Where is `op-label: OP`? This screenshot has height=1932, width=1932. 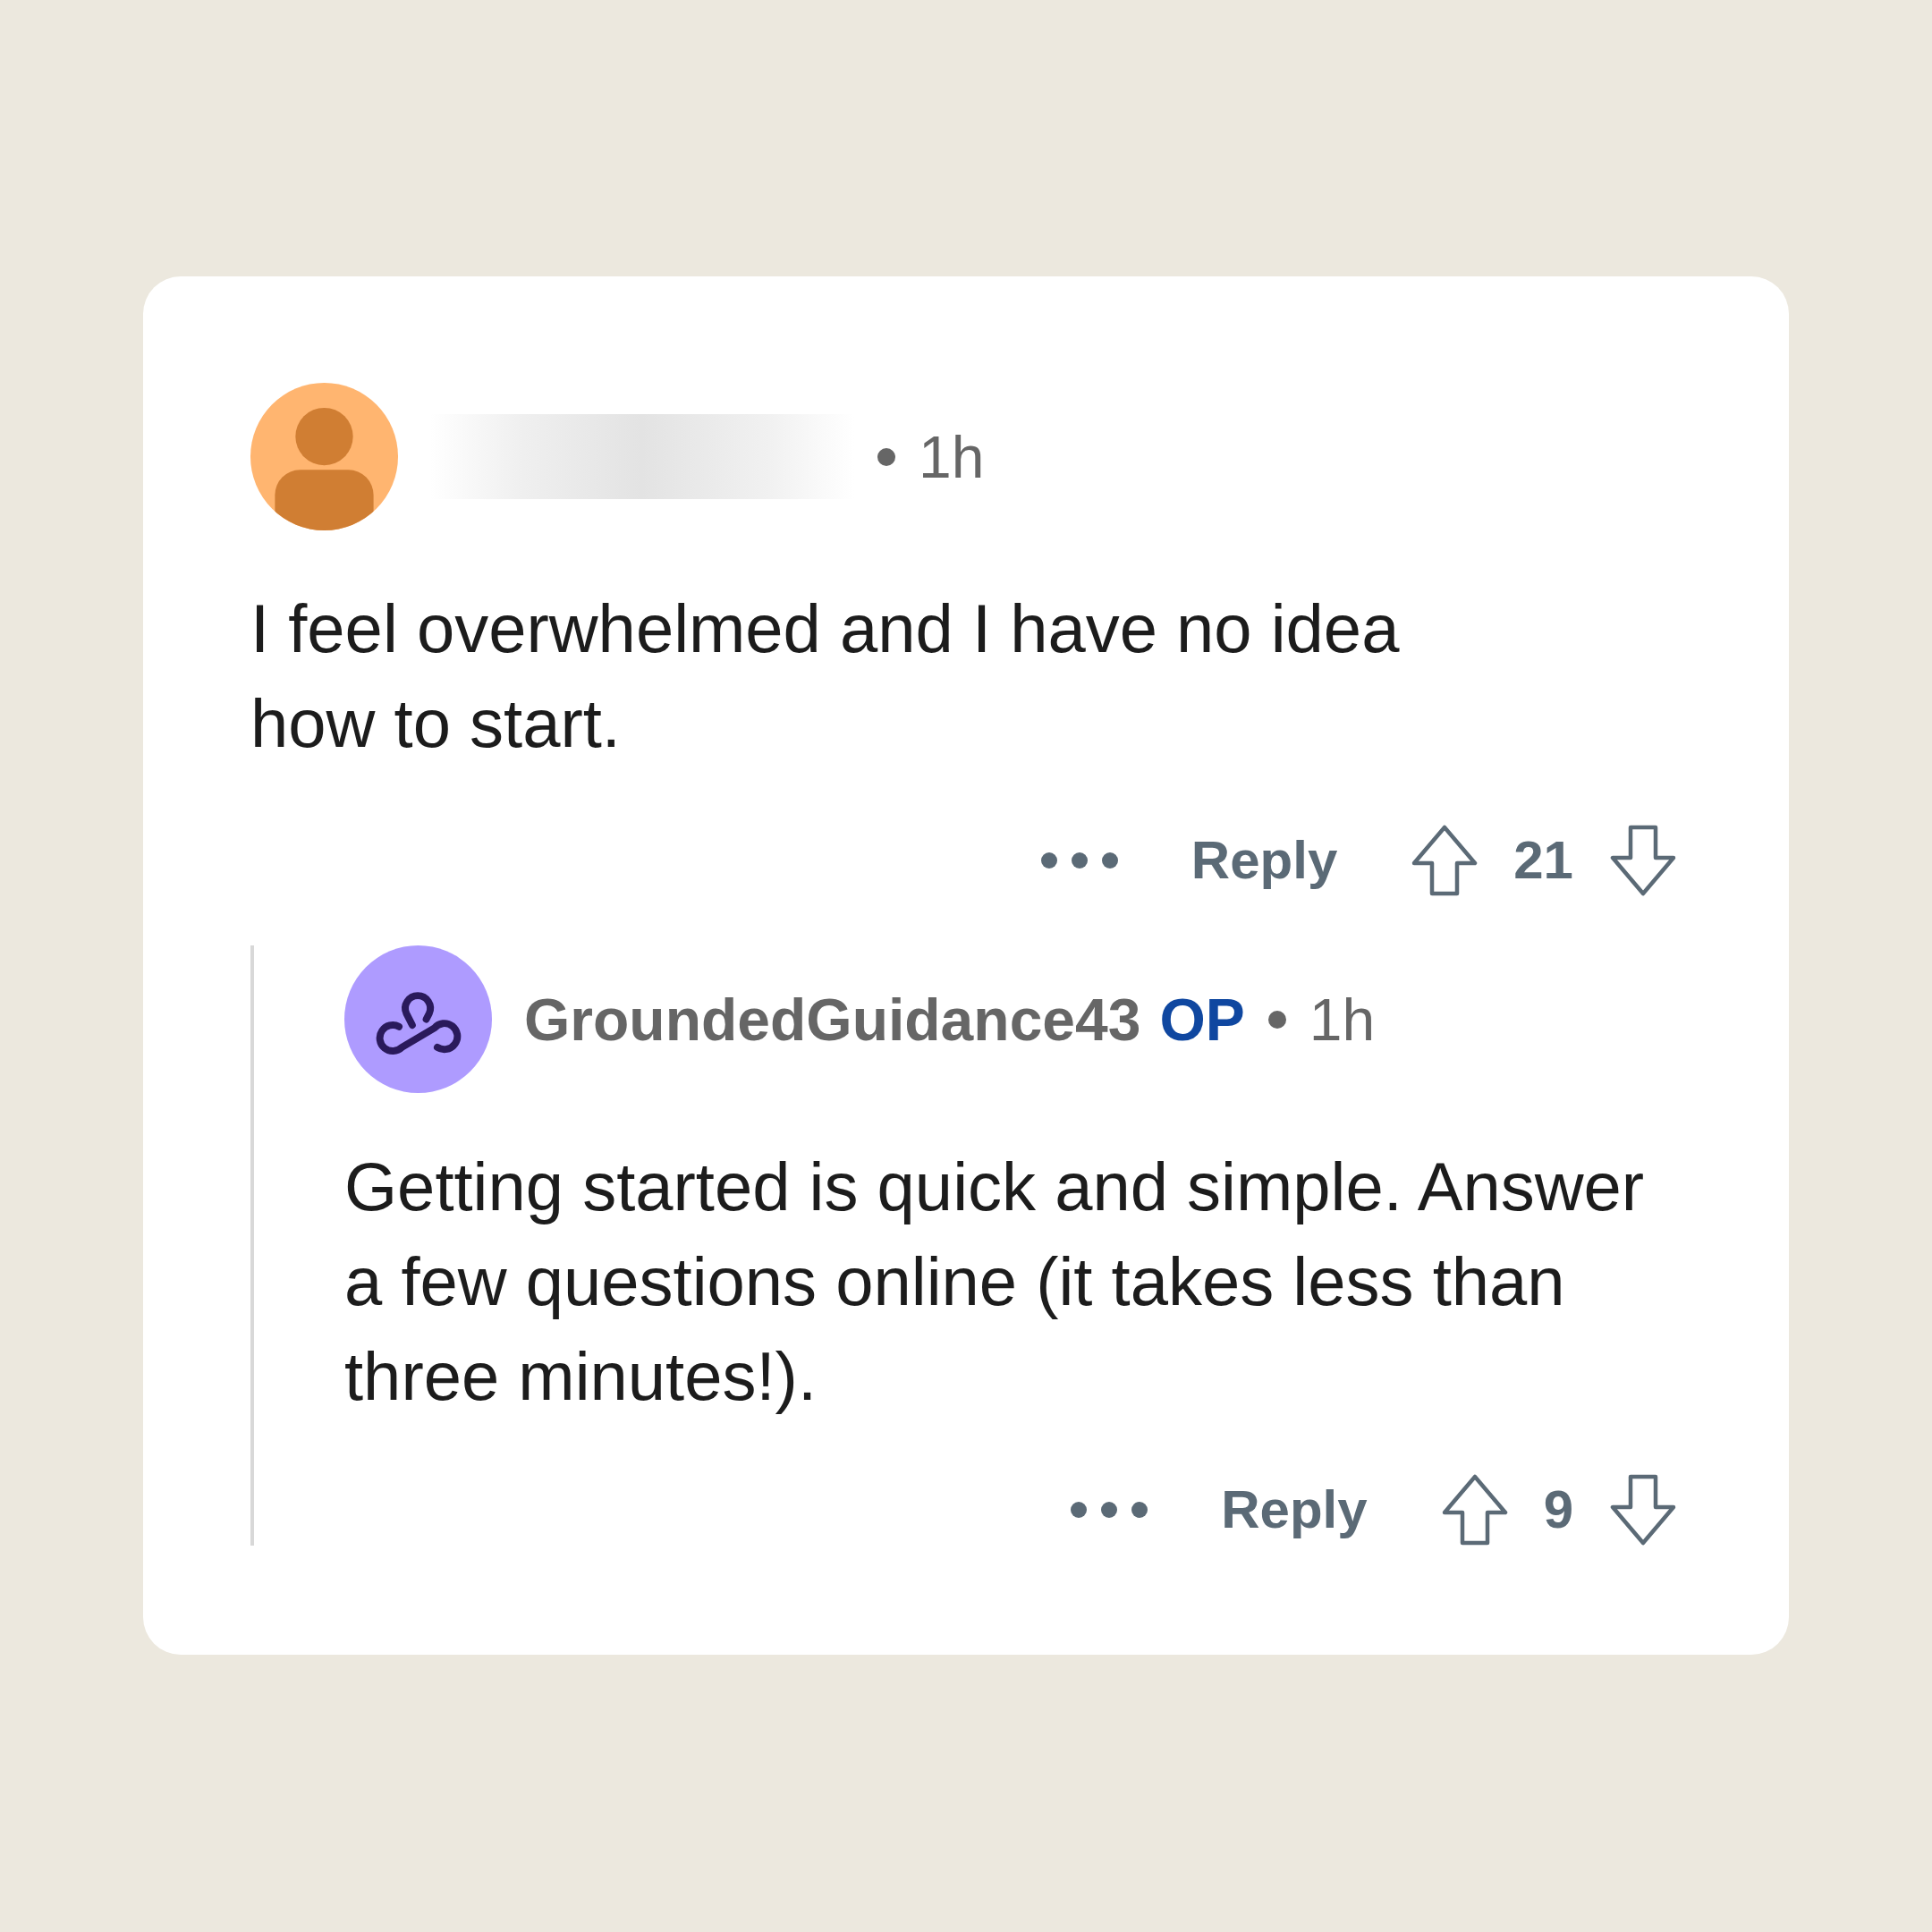 op-label: OP is located at coordinates (1202, 1019).